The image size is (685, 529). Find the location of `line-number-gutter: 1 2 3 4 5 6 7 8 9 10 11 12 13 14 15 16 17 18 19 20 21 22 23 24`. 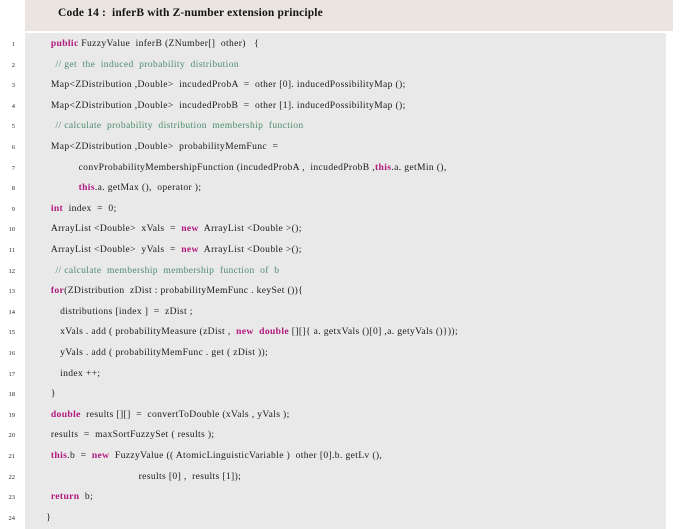

line-number-gutter: 1 2 3 4 5 6 7 8 9 10 11 12 13 14 15 16 17 18 19 20 21 22 23 24 is located at coordinates (12, 281).